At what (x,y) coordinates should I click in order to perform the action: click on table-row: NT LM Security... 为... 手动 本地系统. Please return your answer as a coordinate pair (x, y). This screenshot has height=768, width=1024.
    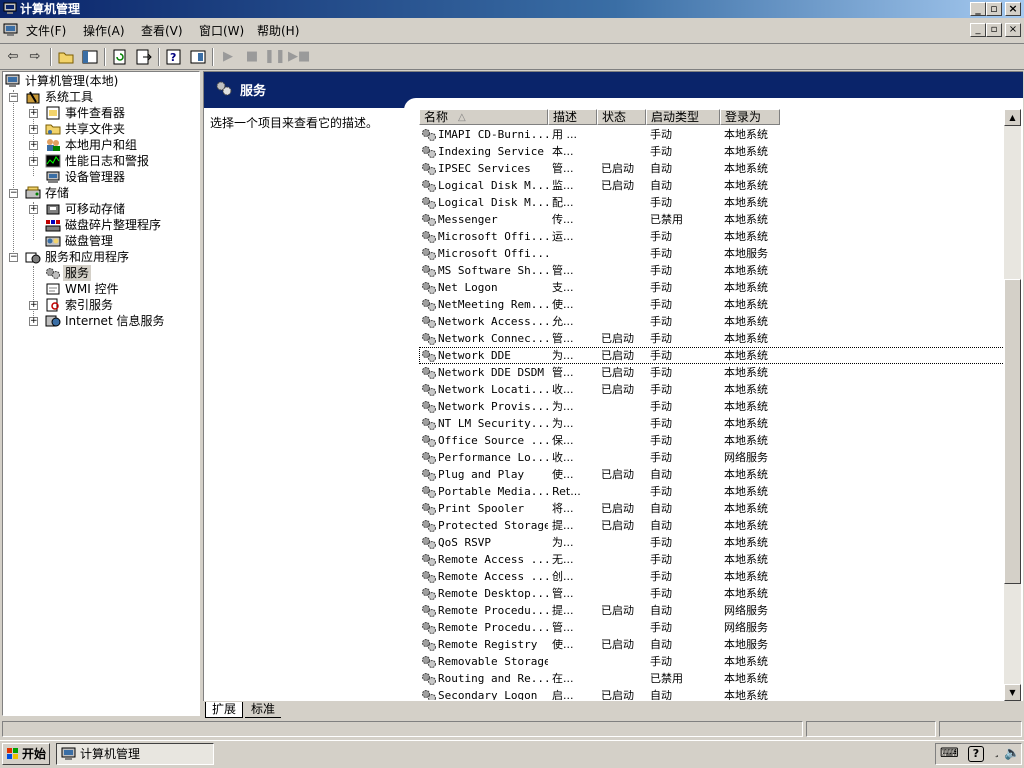
    Looking at the image, I should click on (714, 423).